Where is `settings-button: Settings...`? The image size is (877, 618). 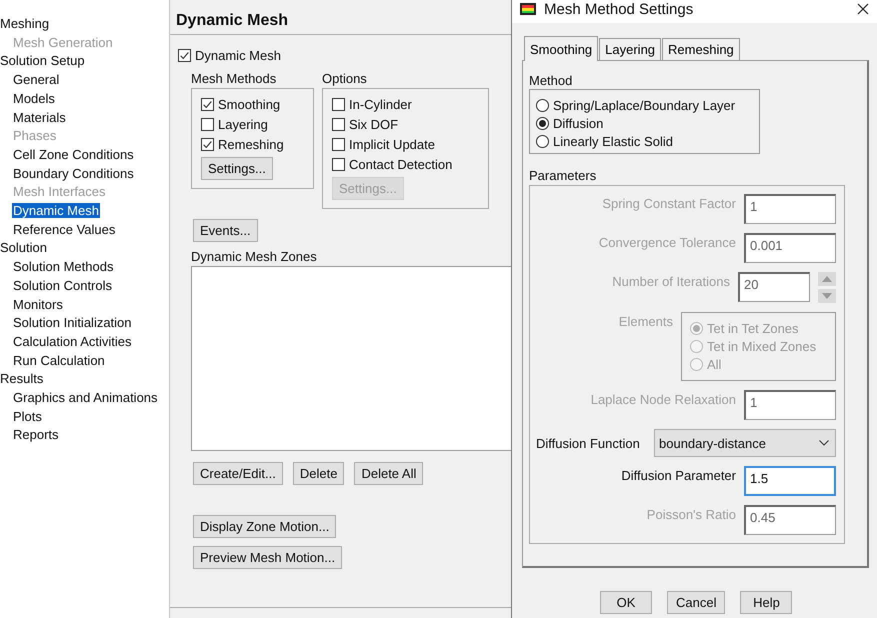 settings-button: Settings... is located at coordinates (237, 168).